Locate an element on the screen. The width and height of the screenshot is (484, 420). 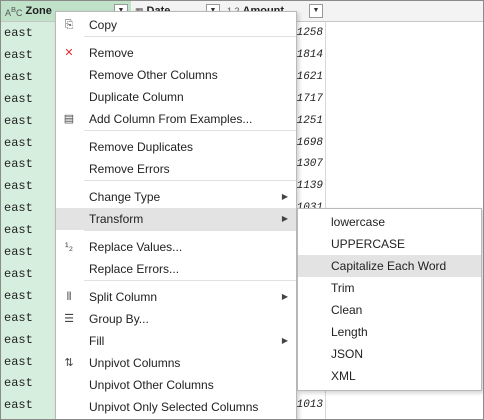
submenu-item-clean: Clean is located at coordinates (389, 310).